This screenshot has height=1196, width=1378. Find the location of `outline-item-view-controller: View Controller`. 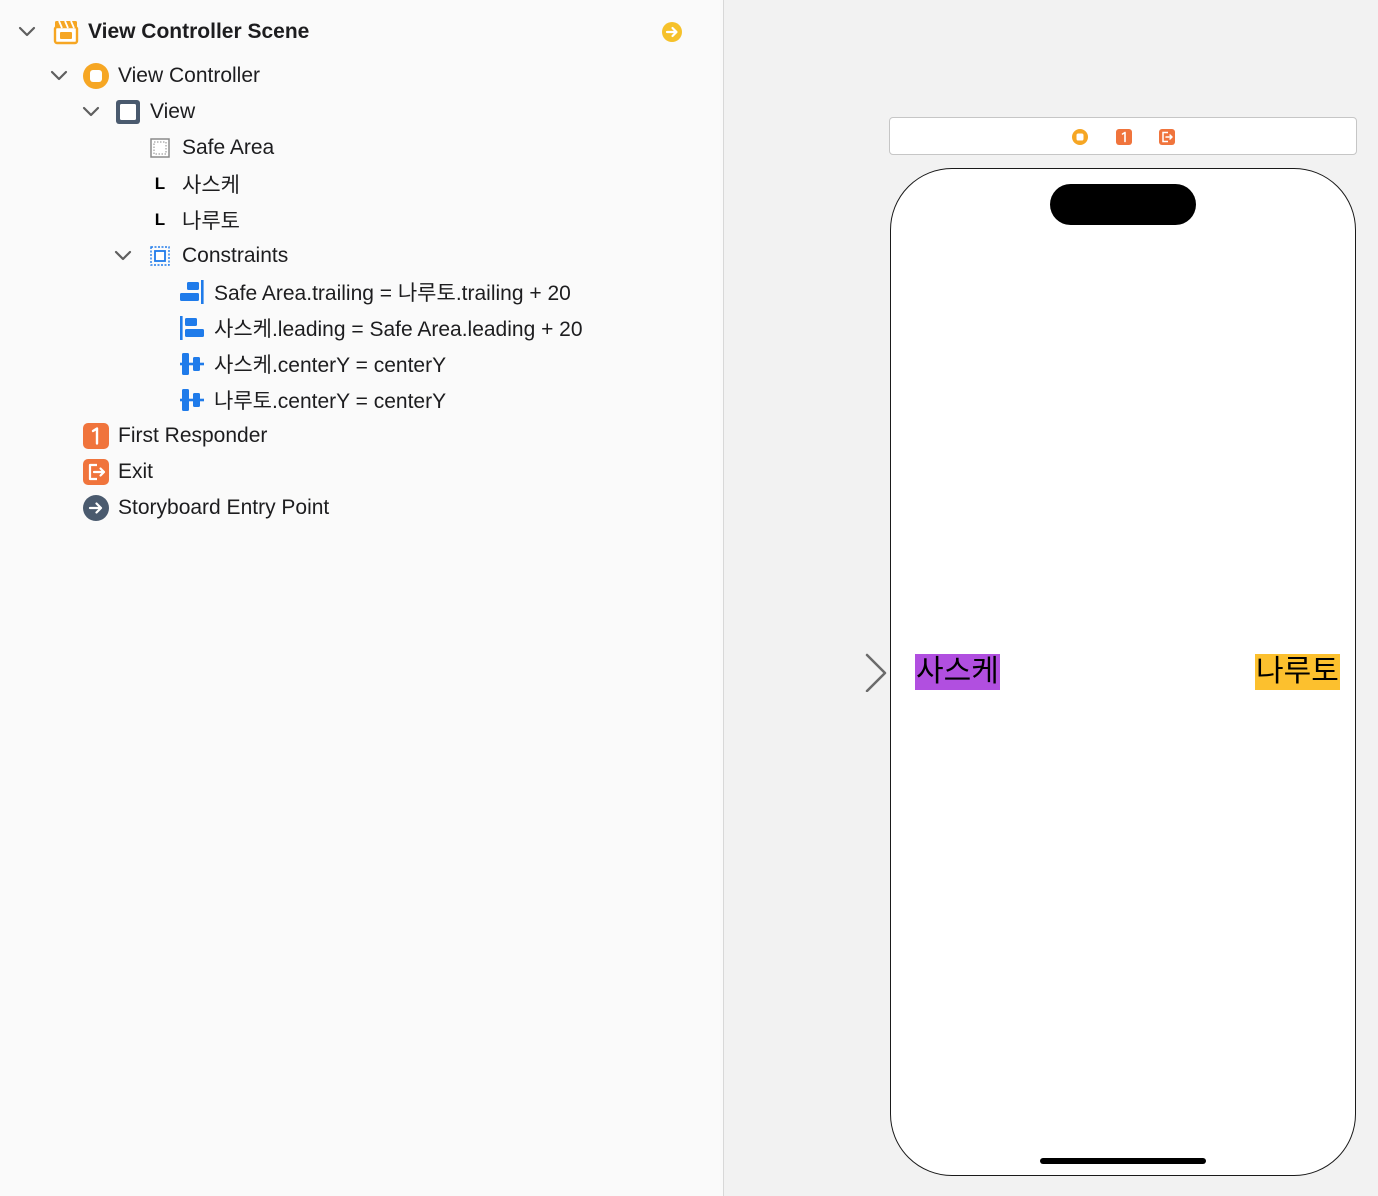

outline-item-view-controller: View Controller is located at coordinates (155, 76).